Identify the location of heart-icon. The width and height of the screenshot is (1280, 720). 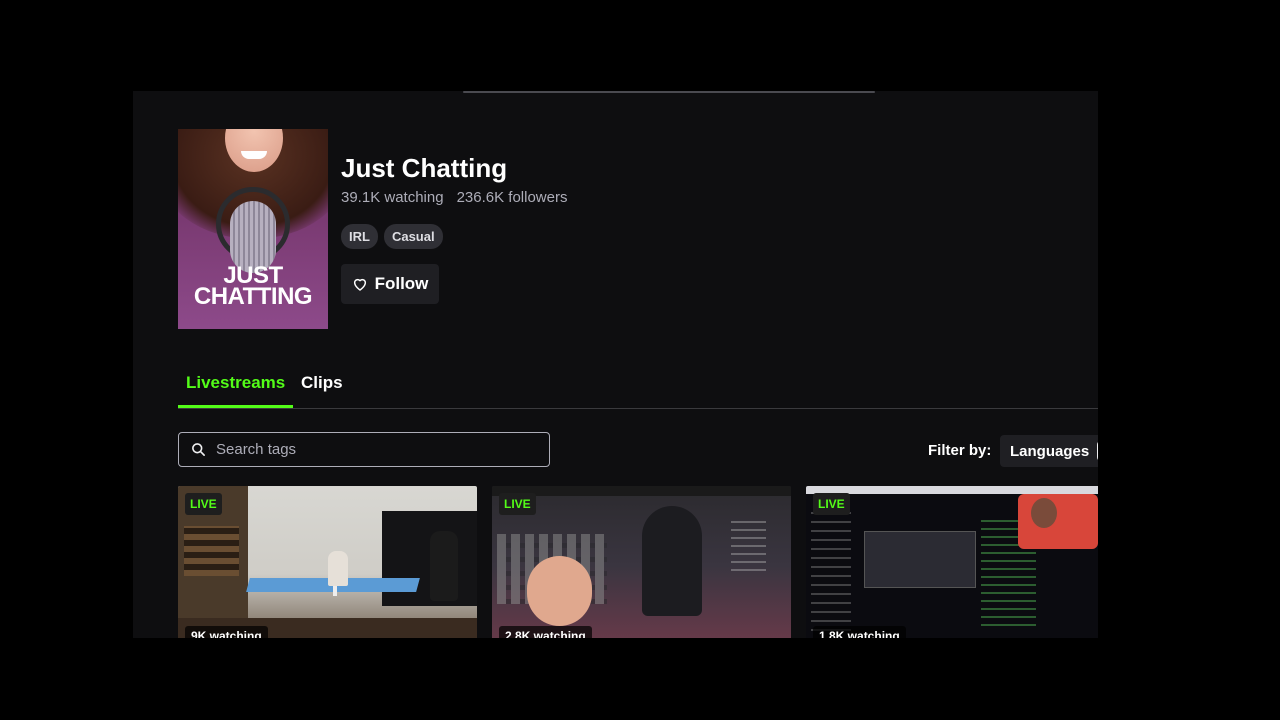
(359, 284).